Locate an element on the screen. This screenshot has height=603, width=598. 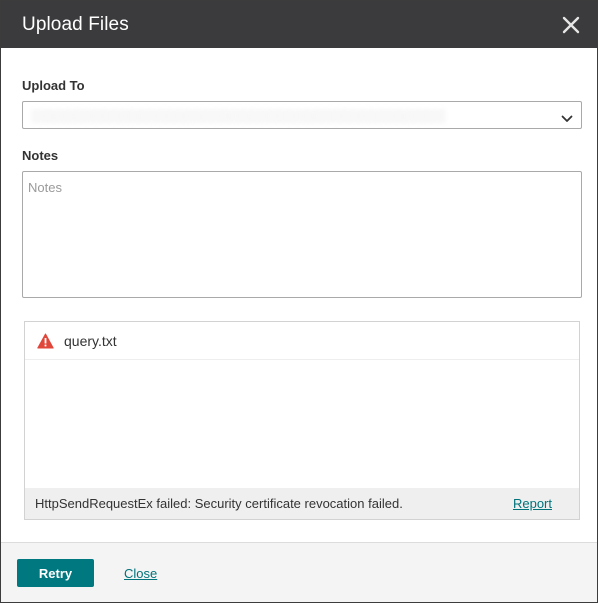
report-link: Report is located at coordinates (532, 503).